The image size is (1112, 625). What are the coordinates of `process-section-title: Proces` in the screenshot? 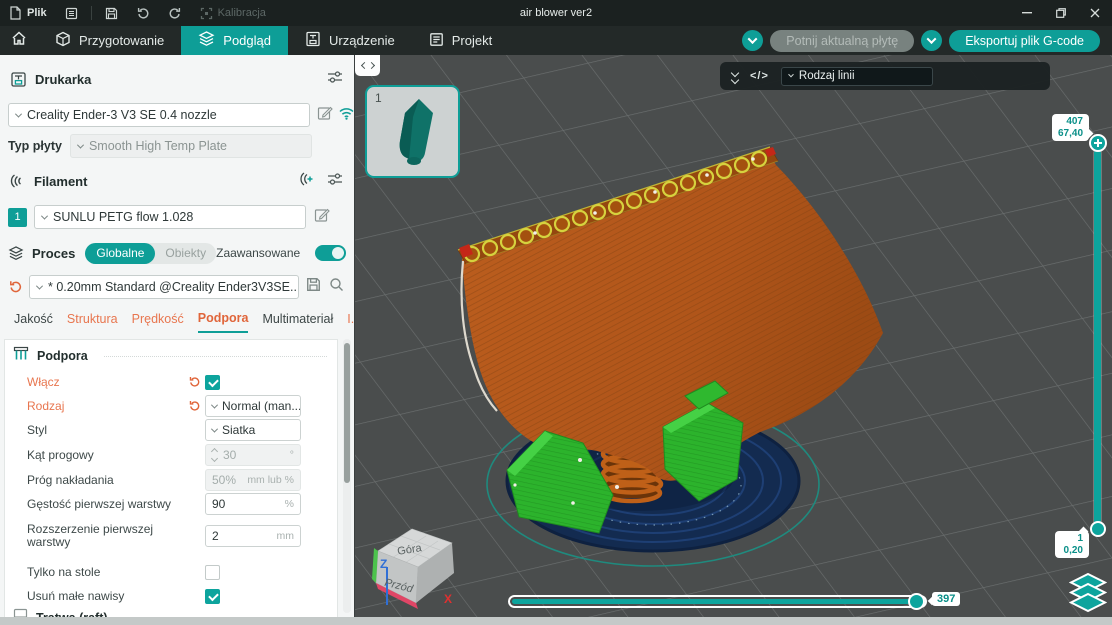 It's located at (54, 253).